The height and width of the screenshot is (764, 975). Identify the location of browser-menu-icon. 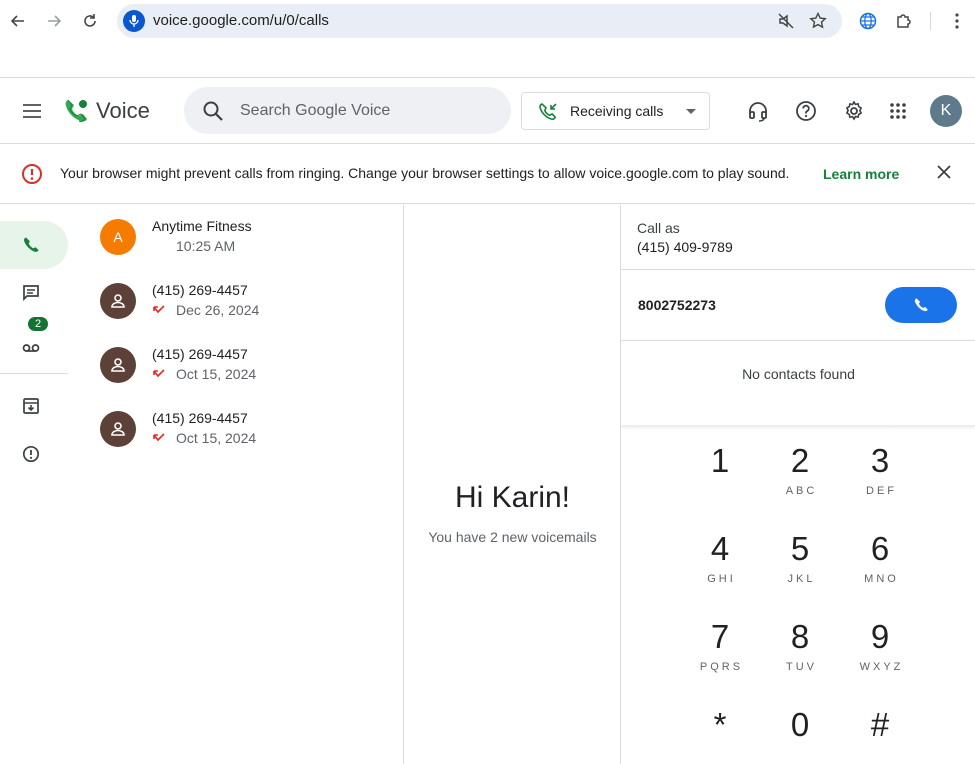
(957, 21).